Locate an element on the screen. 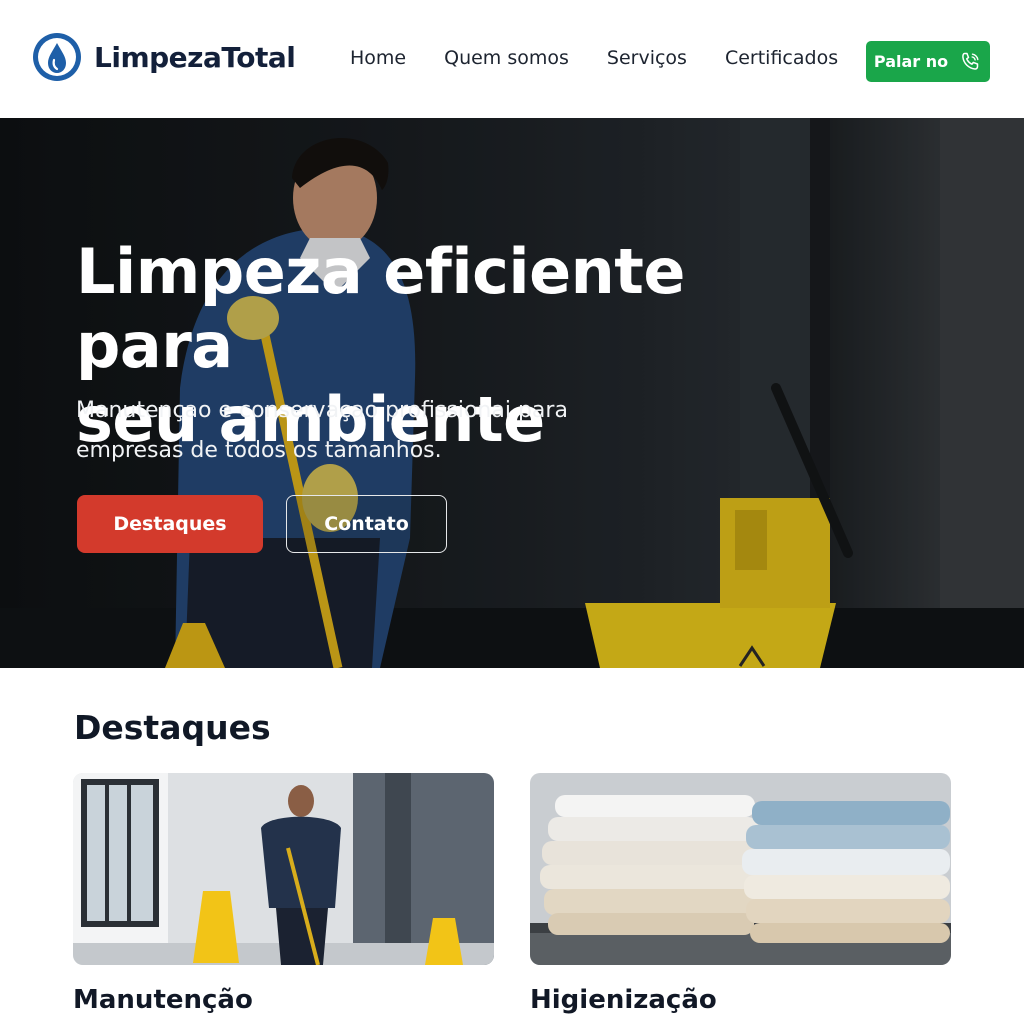  towels-photo is located at coordinates (740, 869).